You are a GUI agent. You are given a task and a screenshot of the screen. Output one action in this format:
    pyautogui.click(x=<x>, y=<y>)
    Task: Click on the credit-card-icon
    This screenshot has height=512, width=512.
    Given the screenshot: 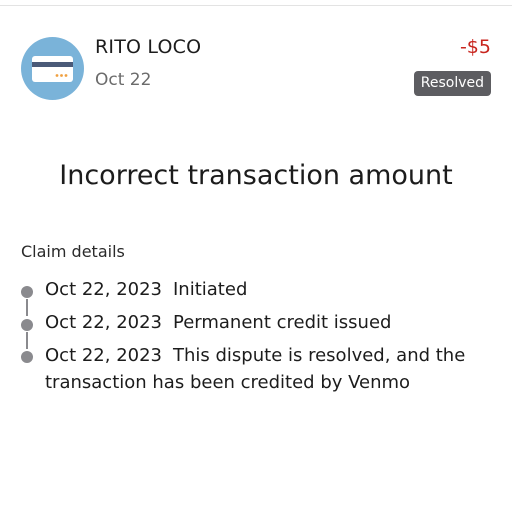 What is the action you would take?
    pyautogui.click(x=52, y=69)
    